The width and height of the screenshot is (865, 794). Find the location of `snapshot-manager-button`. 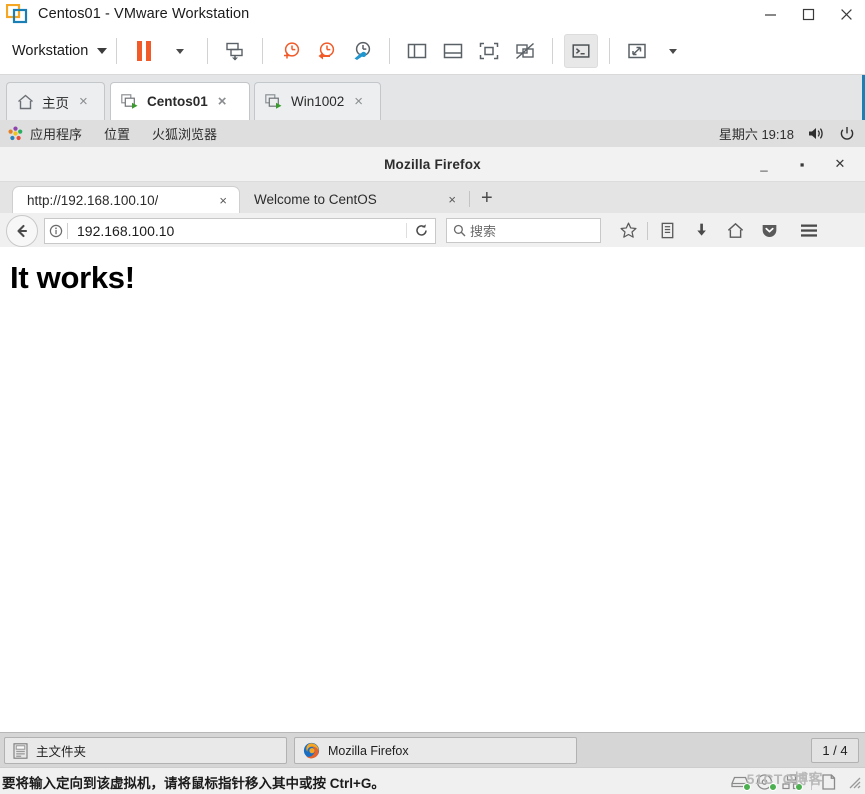

snapshot-manager-button is located at coordinates (362, 51).